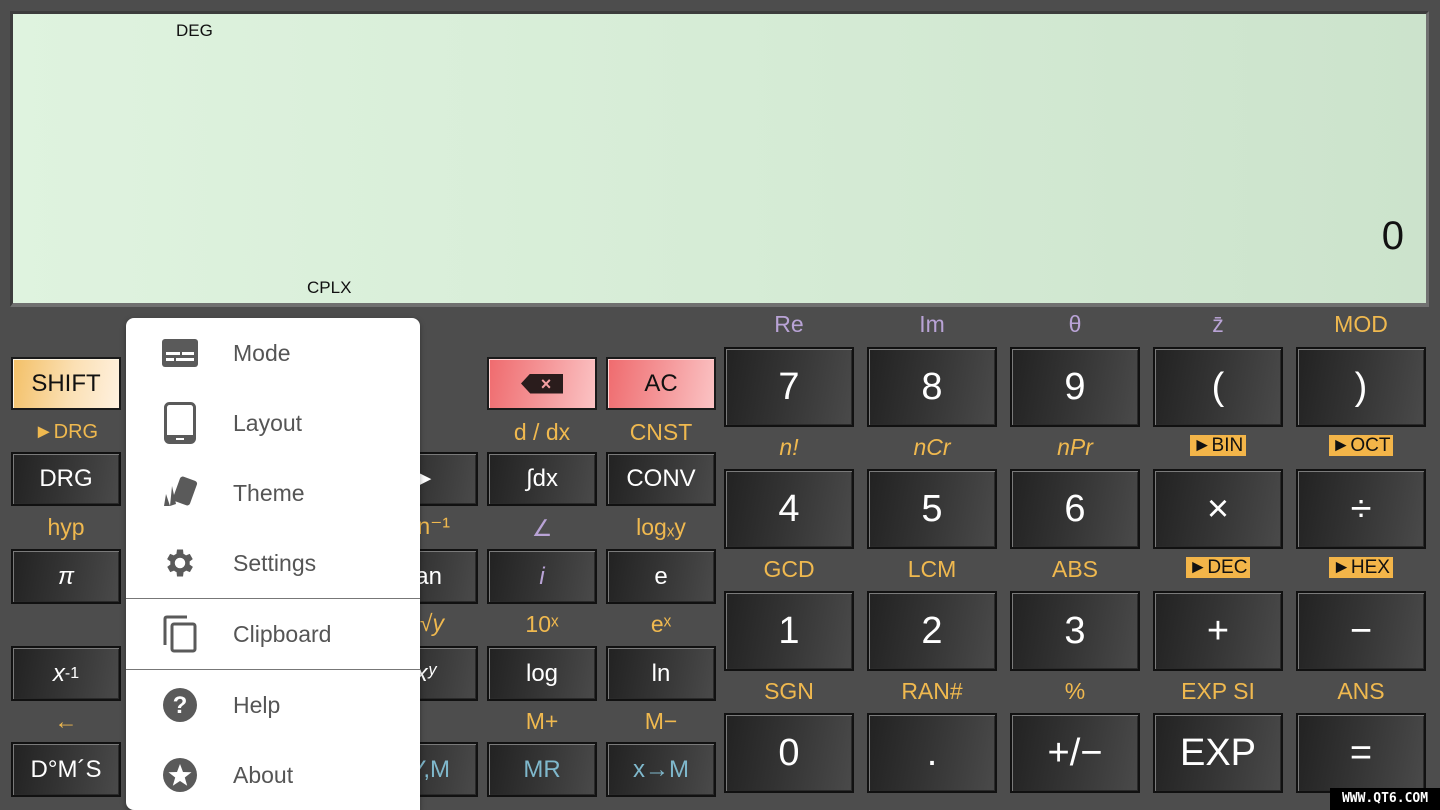 This screenshot has height=810, width=1440. I want to click on key-shift-label-wrap: MOD, so click(1361, 324).